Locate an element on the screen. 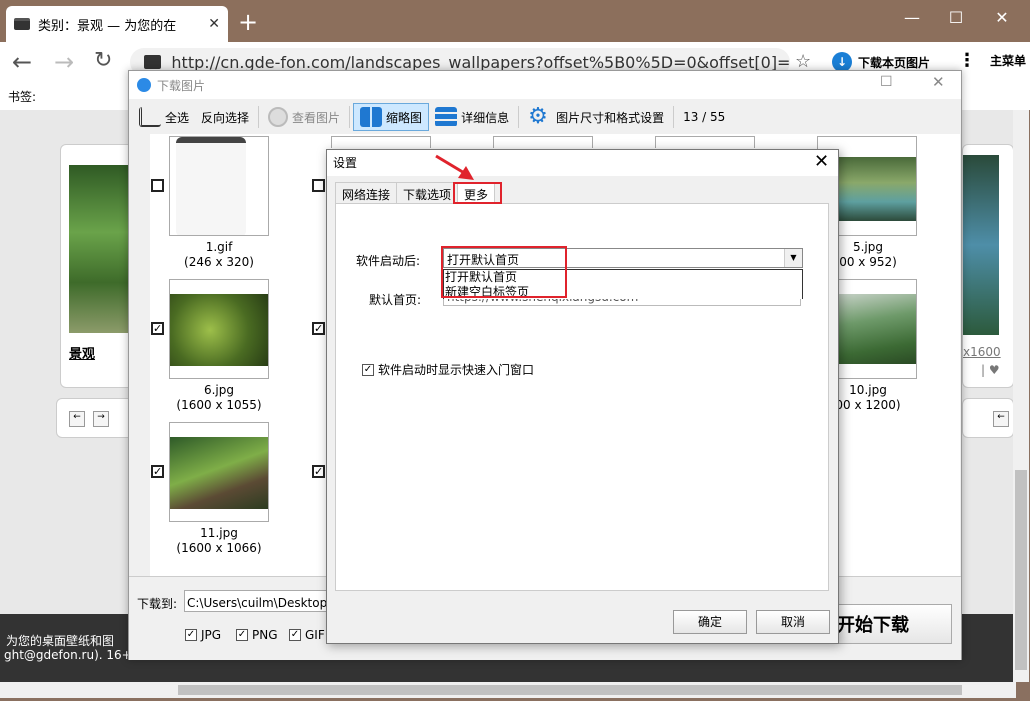 The image size is (1030, 701). ok-button: 确定 is located at coordinates (710, 622).